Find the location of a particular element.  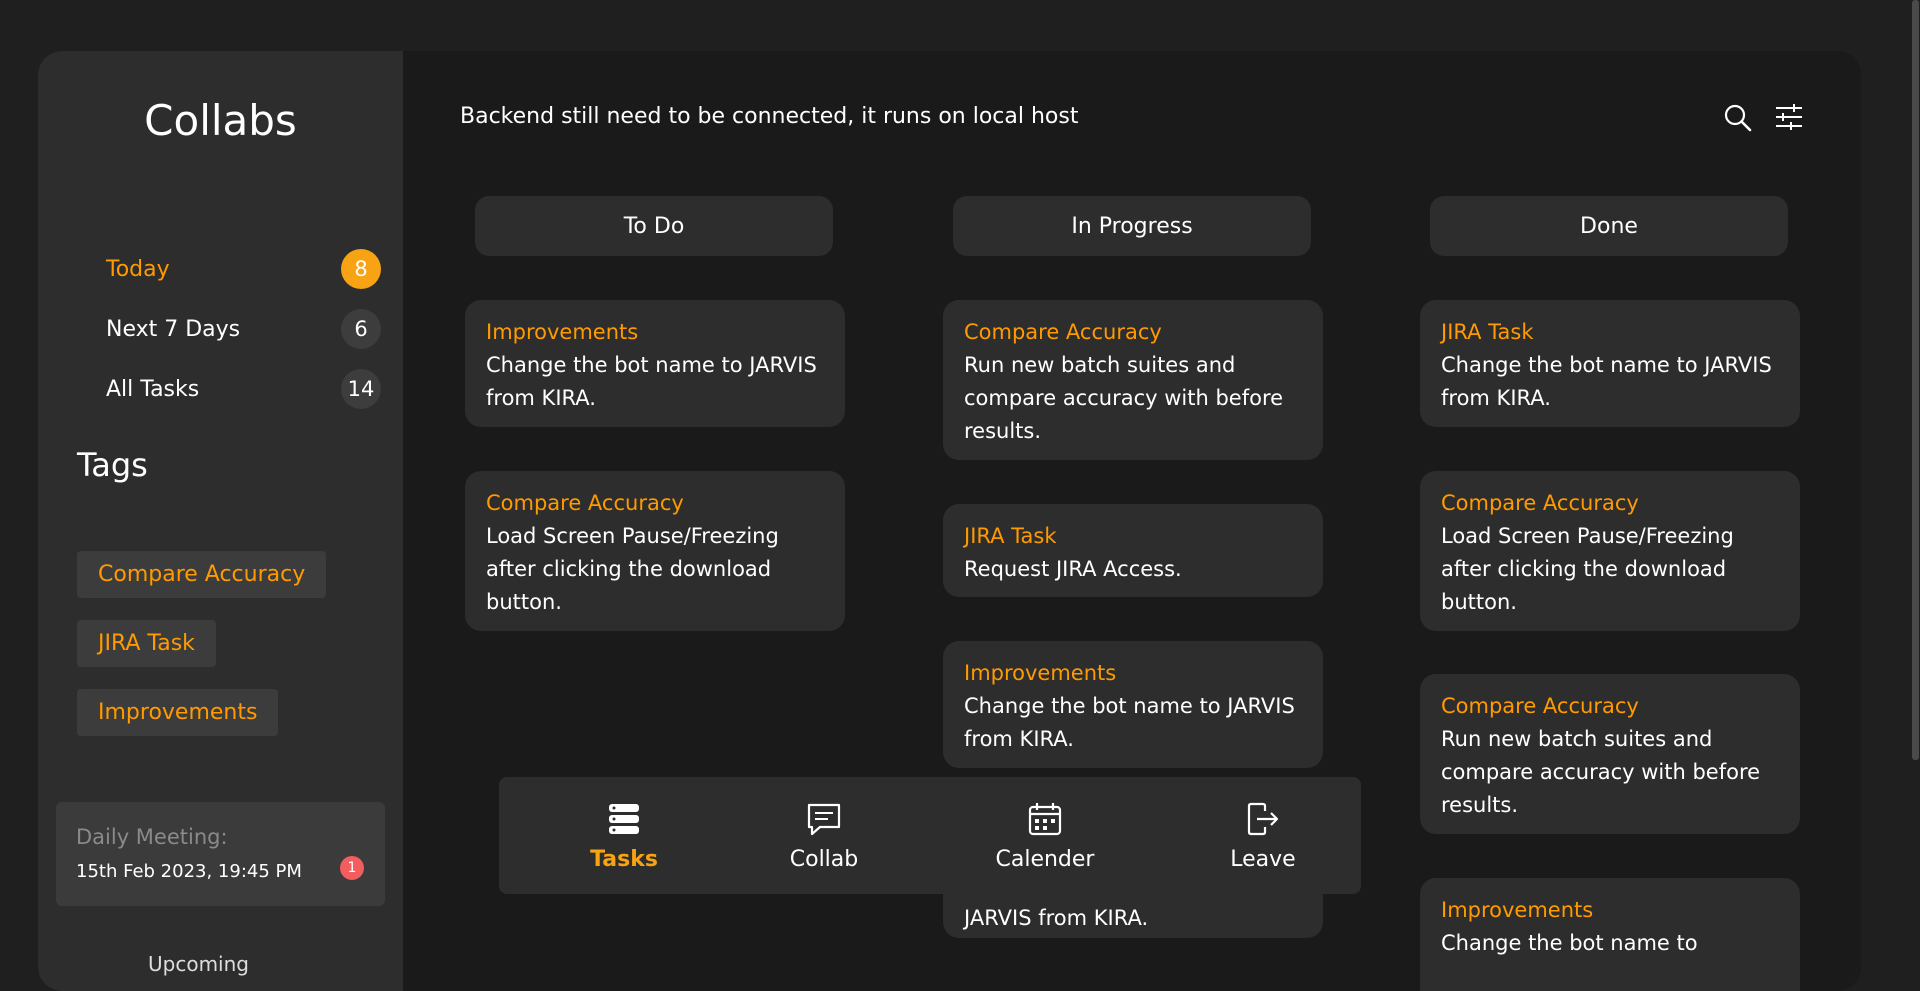

filter-sliders-icon is located at coordinates (1789, 118).